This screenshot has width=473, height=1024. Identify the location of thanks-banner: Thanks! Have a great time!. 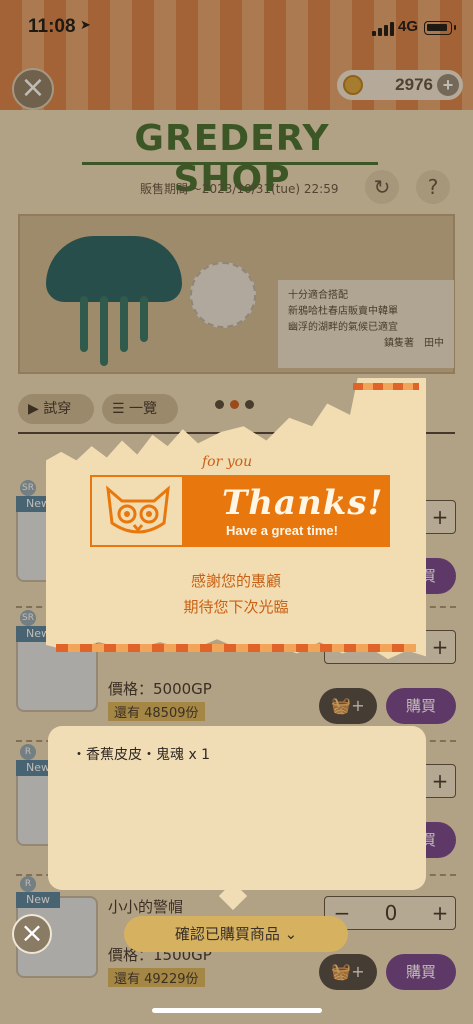
(240, 511).